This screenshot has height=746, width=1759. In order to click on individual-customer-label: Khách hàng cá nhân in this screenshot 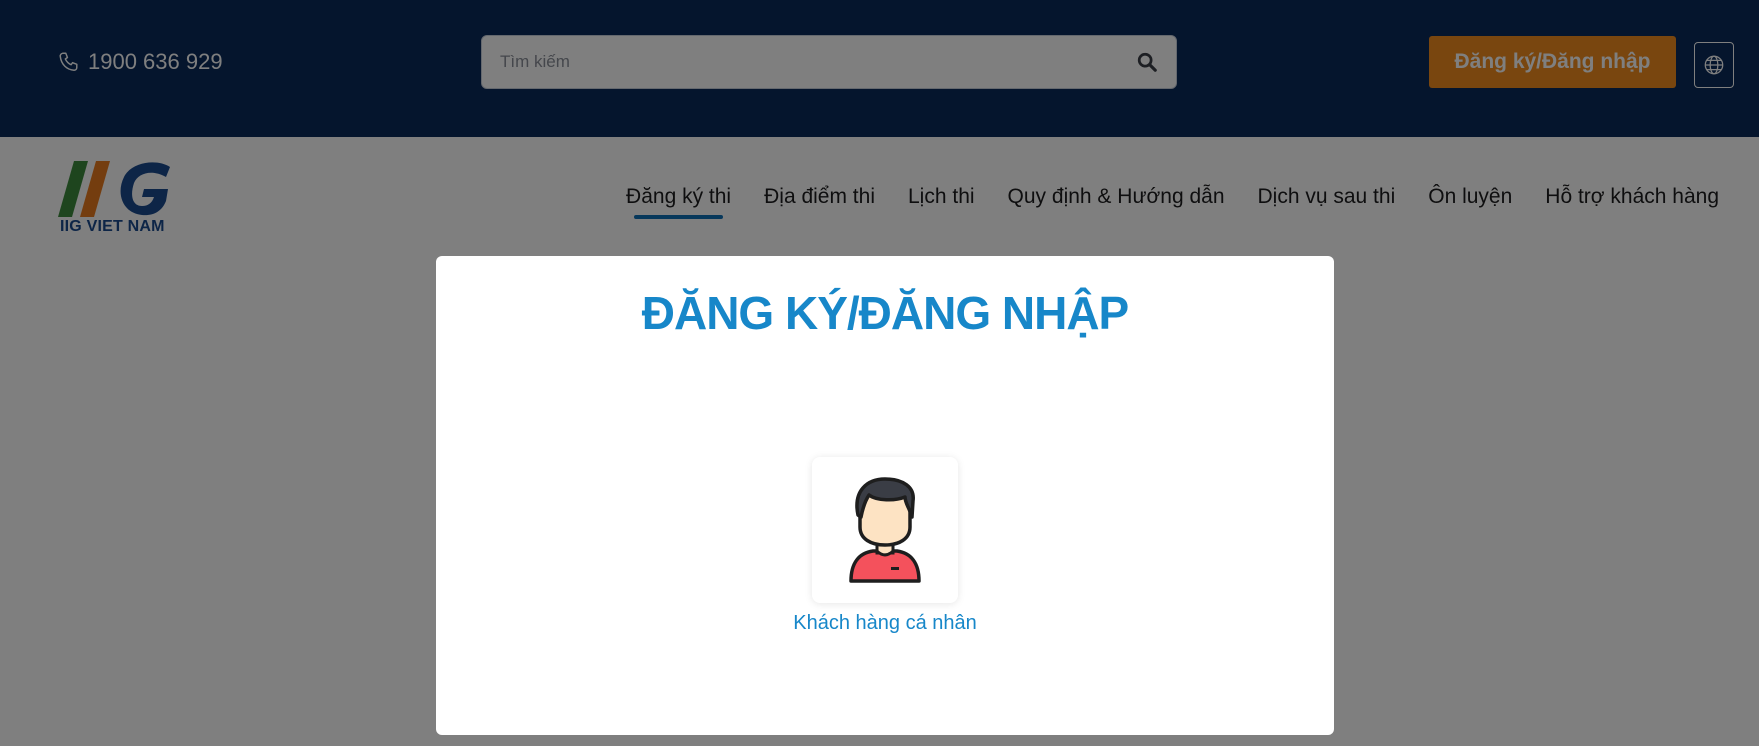, I will do `click(885, 623)`.